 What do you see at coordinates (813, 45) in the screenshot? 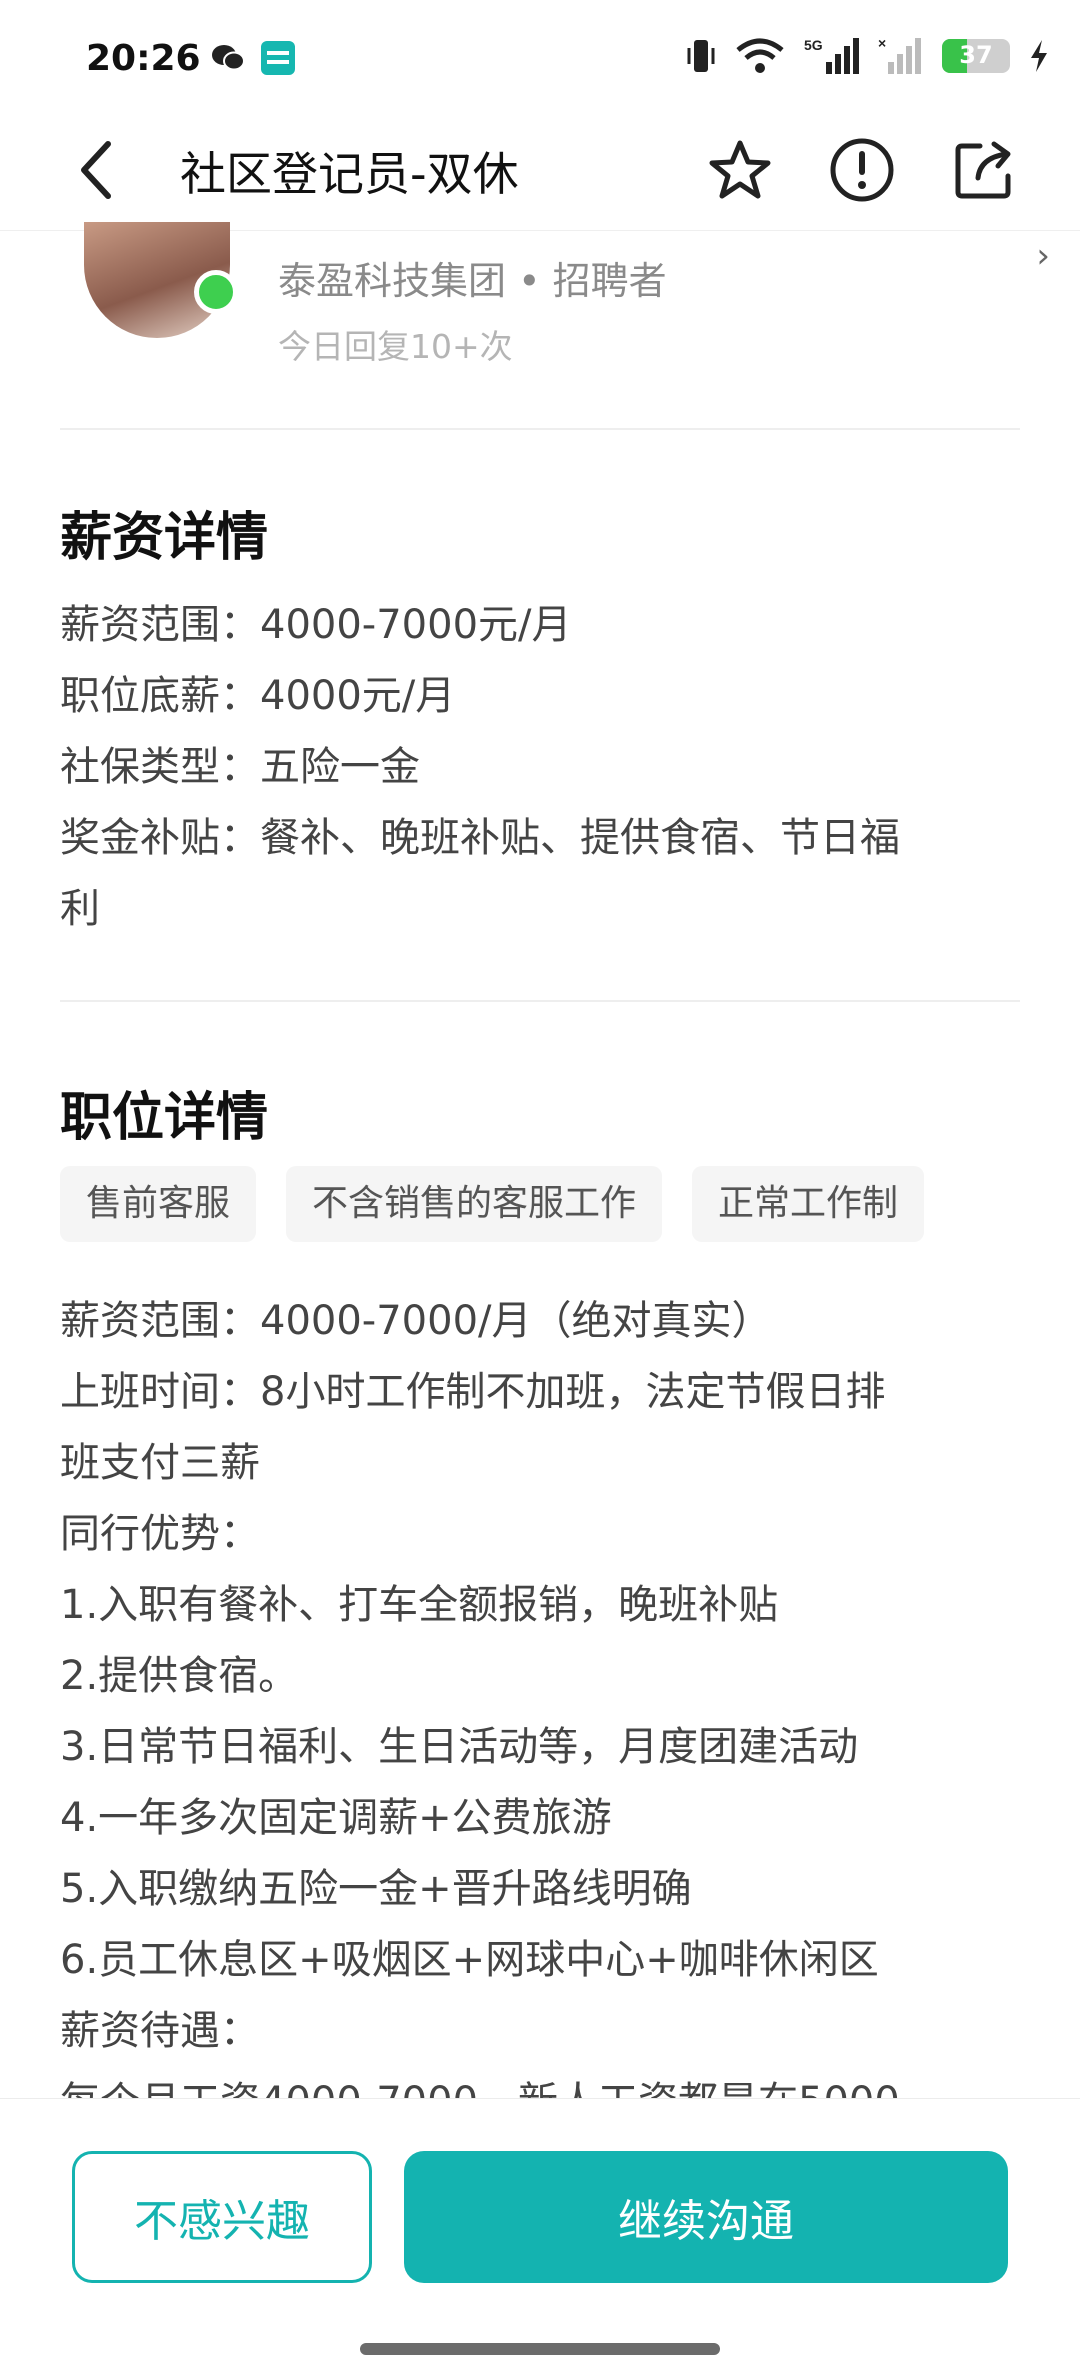
I see `svg-text: 5G` at bounding box center [813, 45].